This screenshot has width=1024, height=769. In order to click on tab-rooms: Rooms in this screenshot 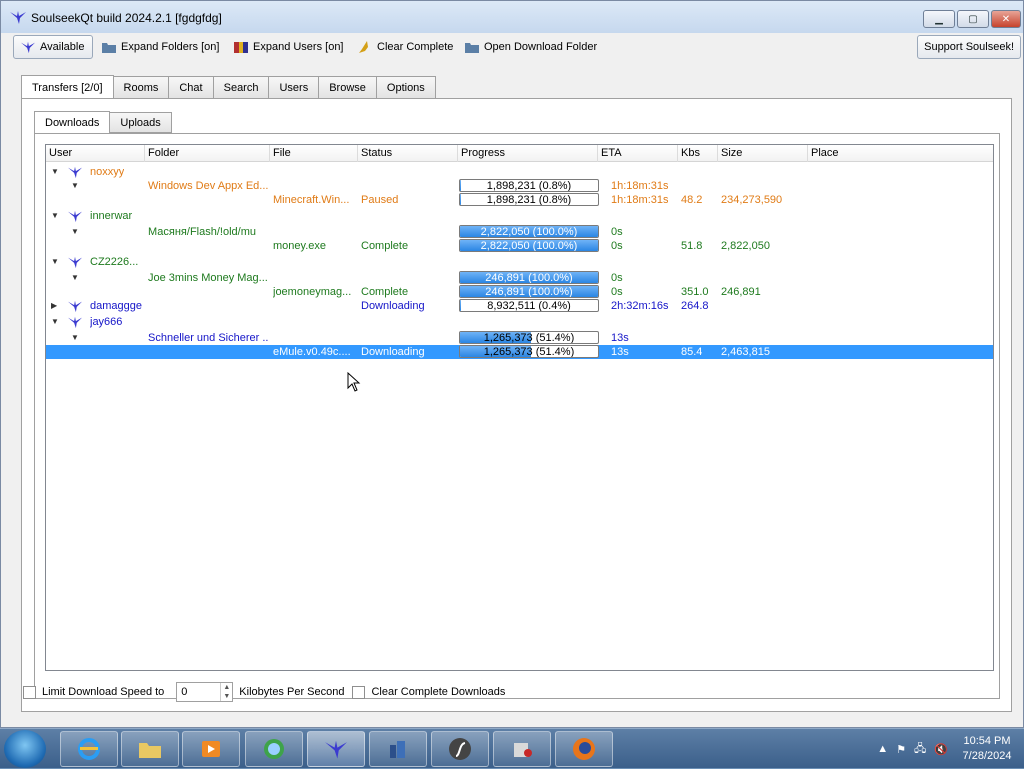, I will do `click(141, 87)`.